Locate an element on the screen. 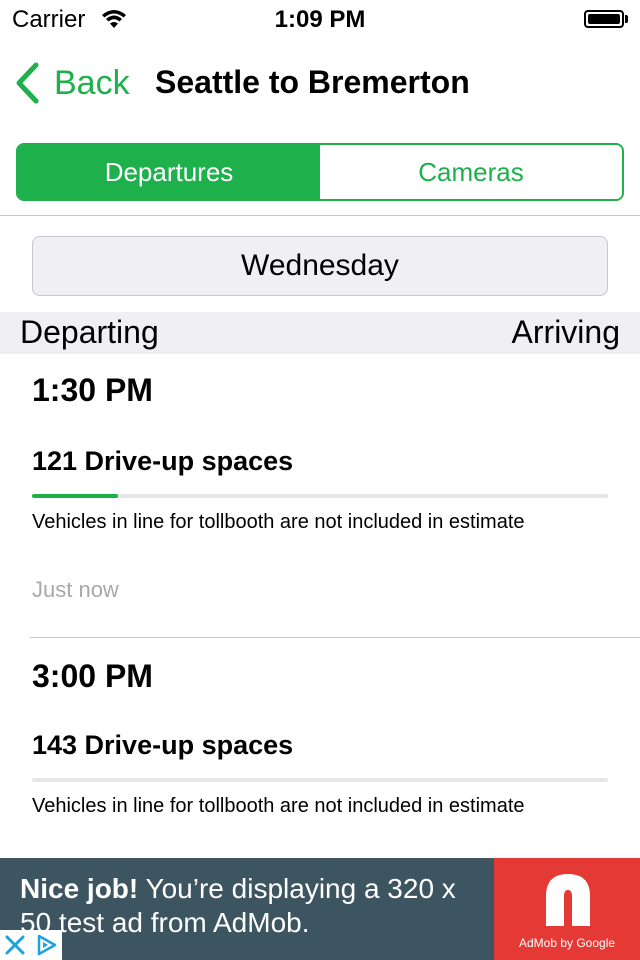 The height and width of the screenshot is (960, 640). back-button: Back is located at coordinates (72, 83).